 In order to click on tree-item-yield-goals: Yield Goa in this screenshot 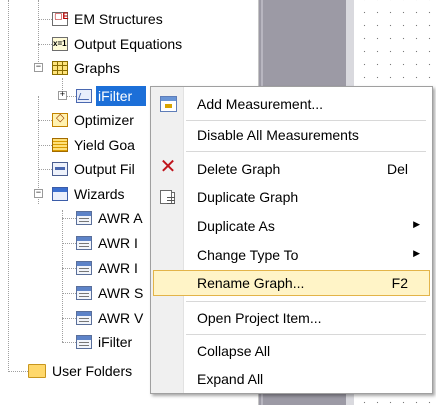, I will do `click(94, 145)`.